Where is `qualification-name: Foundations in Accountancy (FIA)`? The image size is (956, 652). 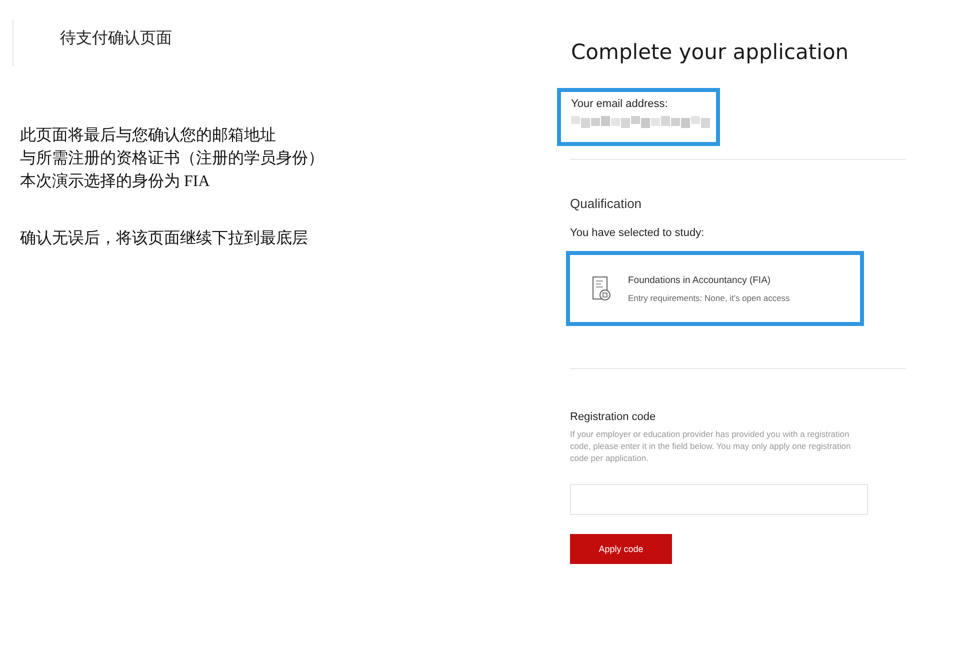 qualification-name: Foundations in Accountancy (FIA) is located at coordinates (700, 280).